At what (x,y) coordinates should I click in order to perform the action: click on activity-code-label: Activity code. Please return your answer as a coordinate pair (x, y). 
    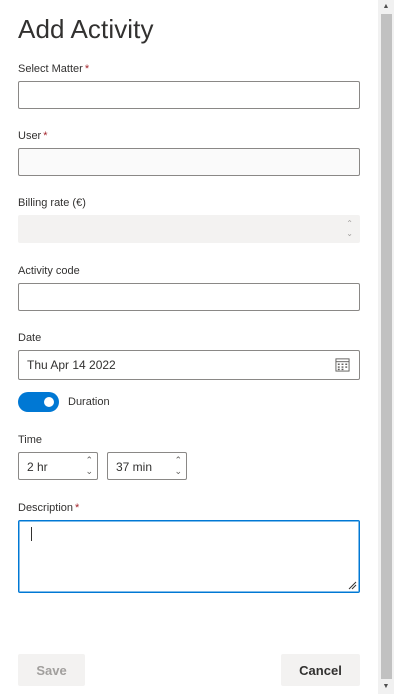
    Looking at the image, I should click on (49, 271).